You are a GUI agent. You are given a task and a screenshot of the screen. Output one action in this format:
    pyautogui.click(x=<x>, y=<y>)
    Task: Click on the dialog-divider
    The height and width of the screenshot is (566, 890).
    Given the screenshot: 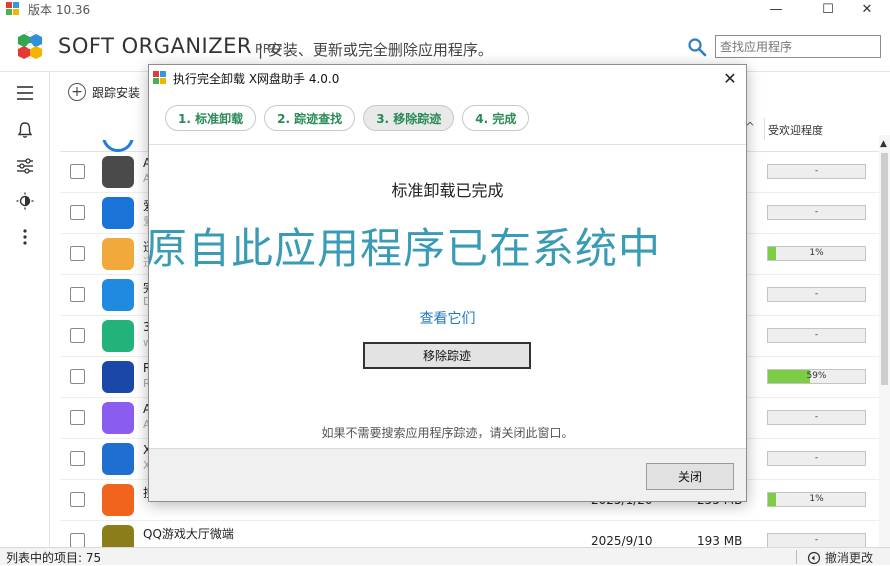 What is the action you would take?
    pyautogui.click(x=447, y=144)
    